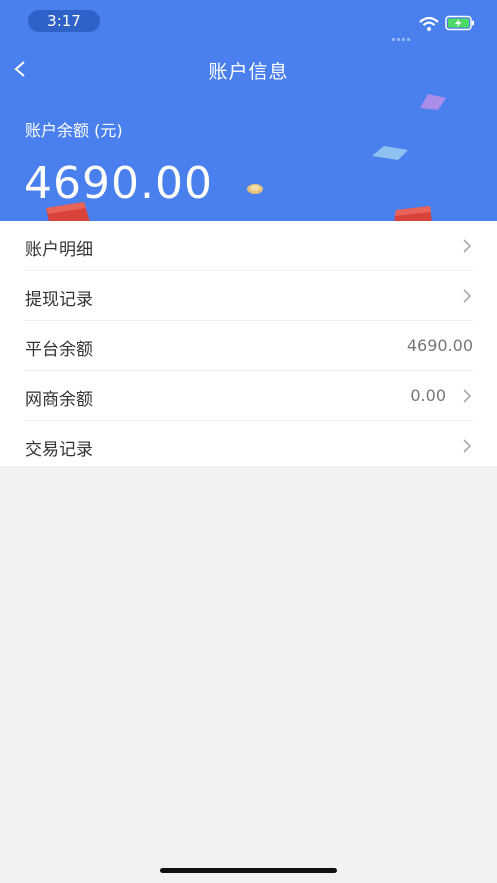 The image size is (497, 883). I want to click on balance-value: 4690.00, so click(118, 183).